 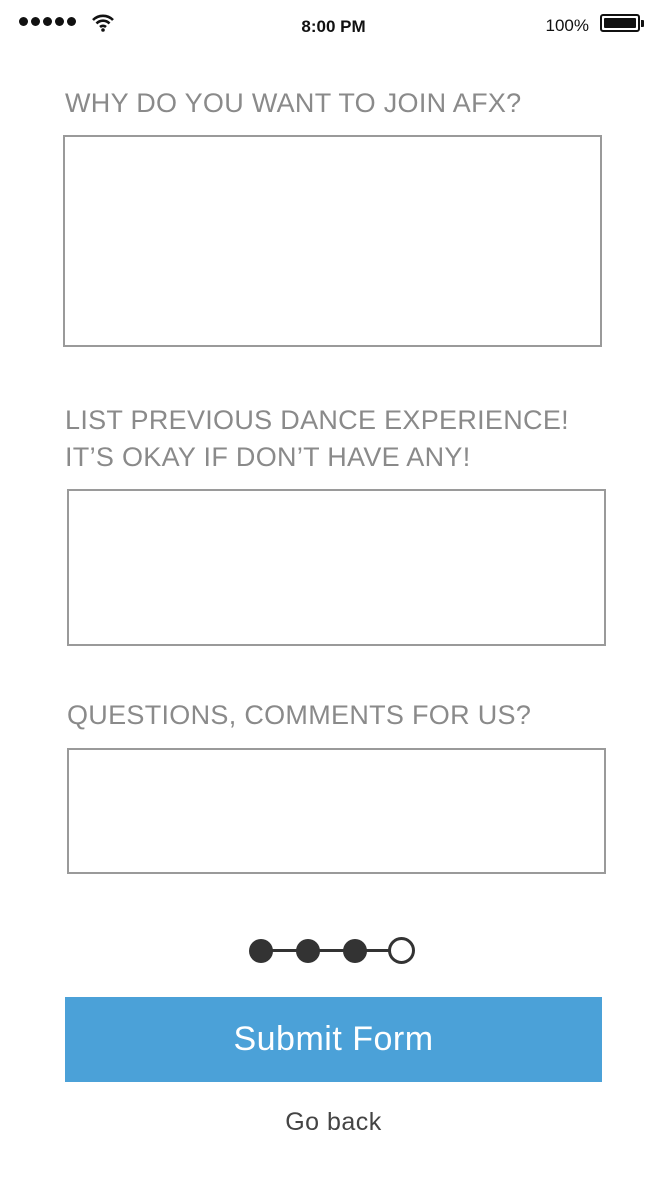 I want to click on status-bar: 8:00 PM 100%, so click(x=333, y=25).